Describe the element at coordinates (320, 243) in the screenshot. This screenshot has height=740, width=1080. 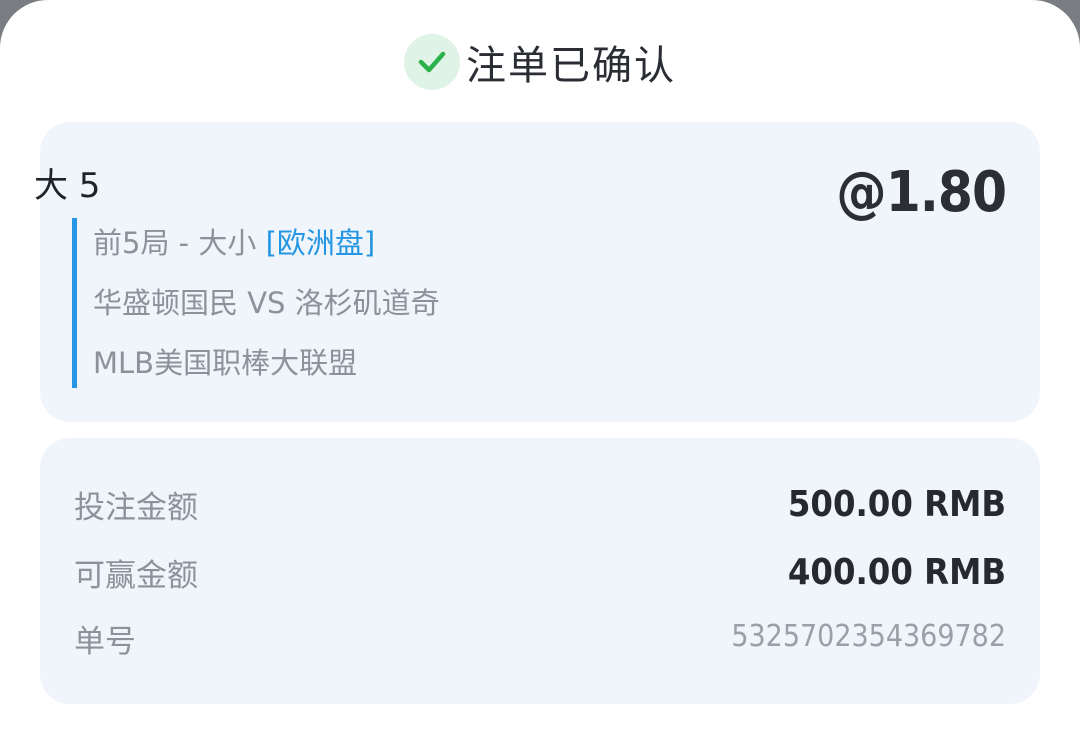
I see `market-tag: [欧洲盘]` at that location.